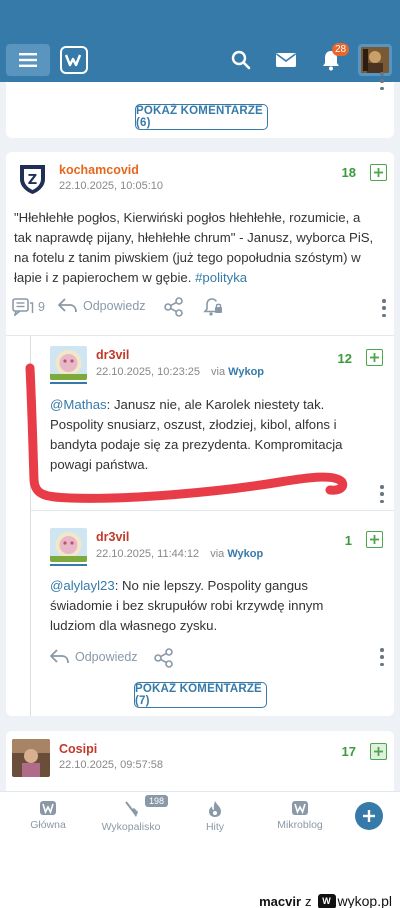 The height and width of the screenshot is (908, 400). Describe the element at coordinates (308, 900) in the screenshot. I see `watermark-separator: z` at that location.